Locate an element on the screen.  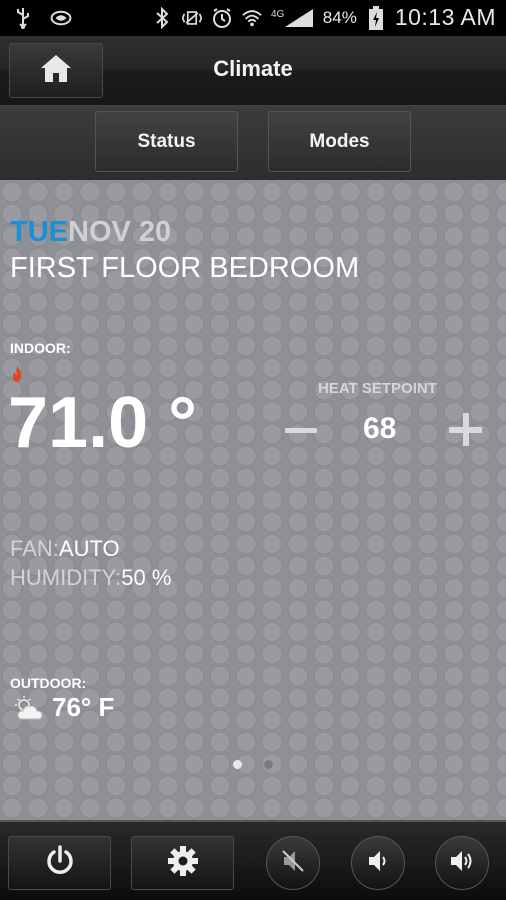
outdoor-temperature: 76° F is located at coordinates (83, 707).